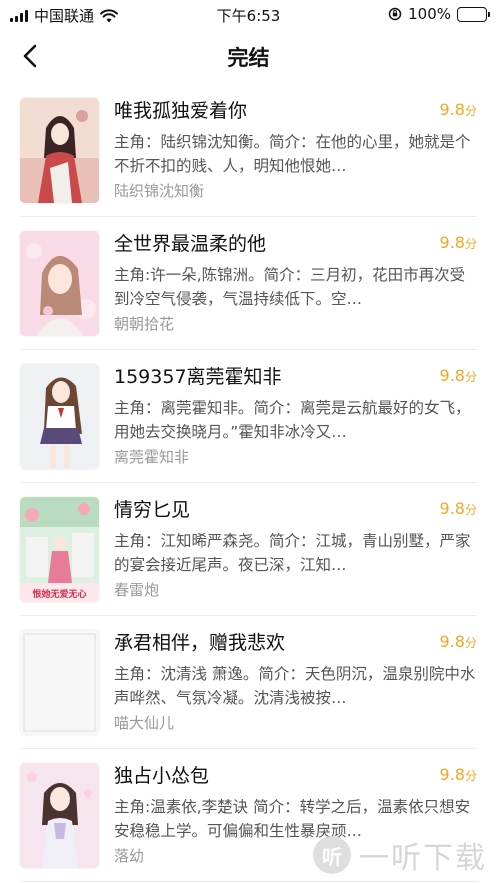 This screenshot has width=497, height=883. I want to click on book-title: 情穷匕见, so click(152, 510).